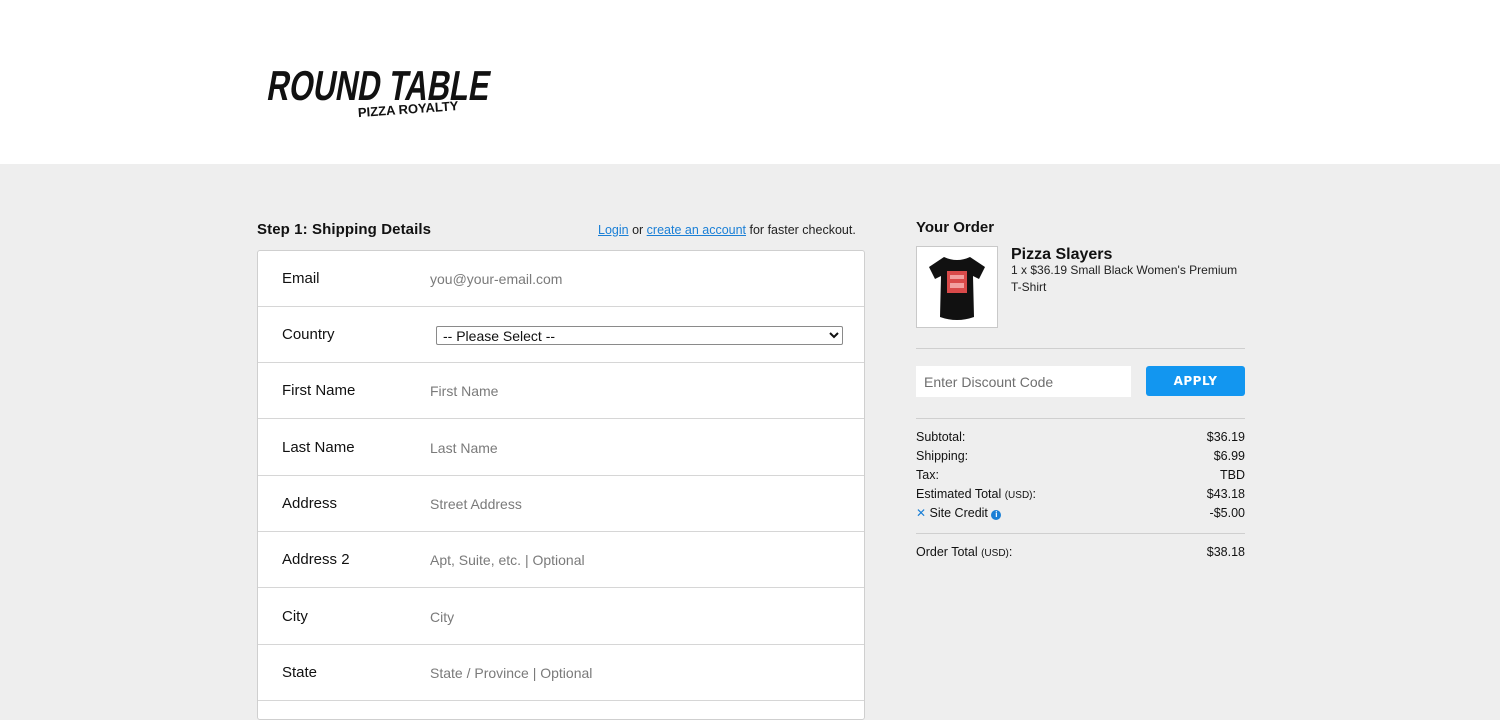 This screenshot has width=1500, height=720. I want to click on site-credit-label: ✕ Site Credit i, so click(959, 513).